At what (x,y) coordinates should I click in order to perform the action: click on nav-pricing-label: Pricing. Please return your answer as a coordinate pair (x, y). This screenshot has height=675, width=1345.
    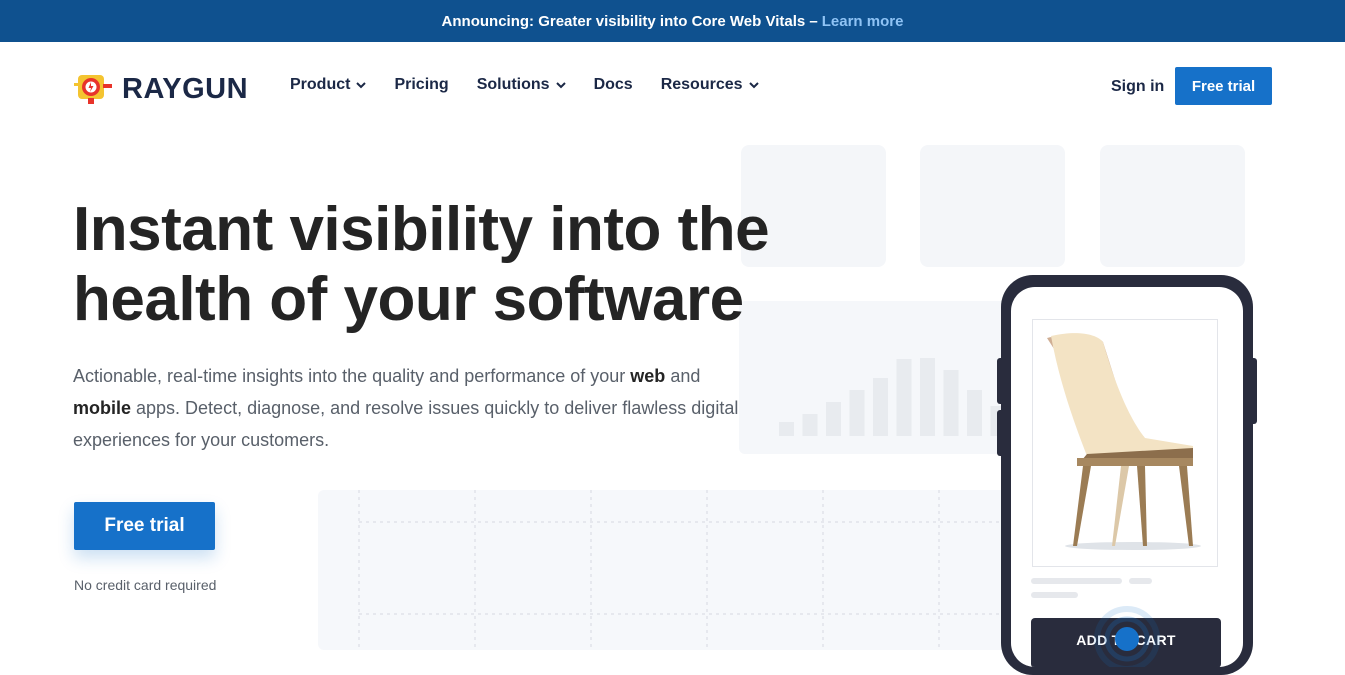
    Looking at the image, I should click on (421, 84).